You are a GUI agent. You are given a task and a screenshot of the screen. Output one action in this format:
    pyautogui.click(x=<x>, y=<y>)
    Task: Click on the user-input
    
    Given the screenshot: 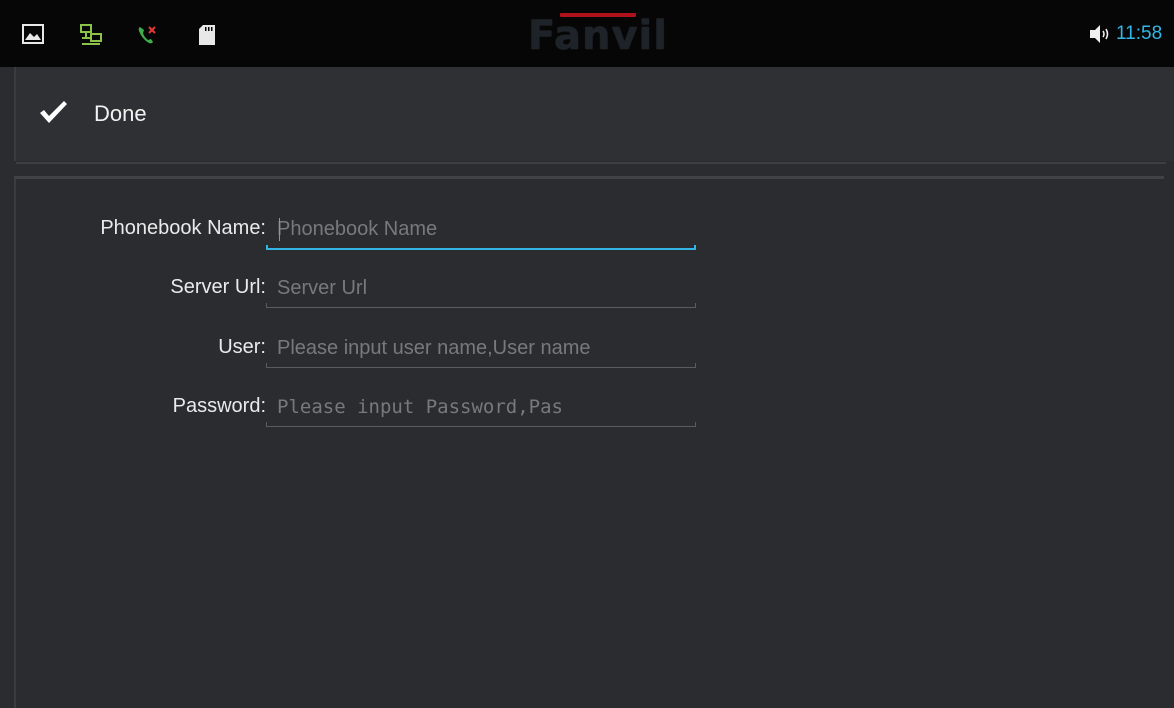 What is the action you would take?
    pyautogui.click(x=481, y=348)
    